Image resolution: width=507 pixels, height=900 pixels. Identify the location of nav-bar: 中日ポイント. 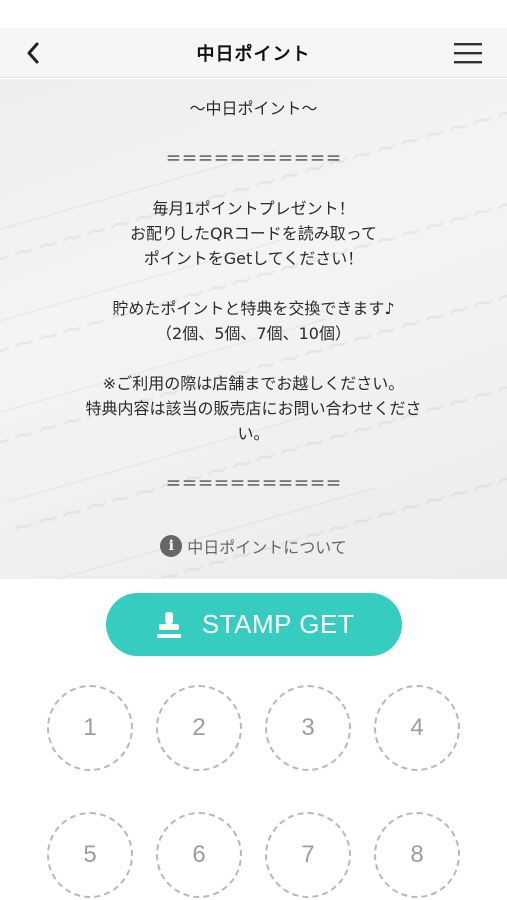
(253, 53).